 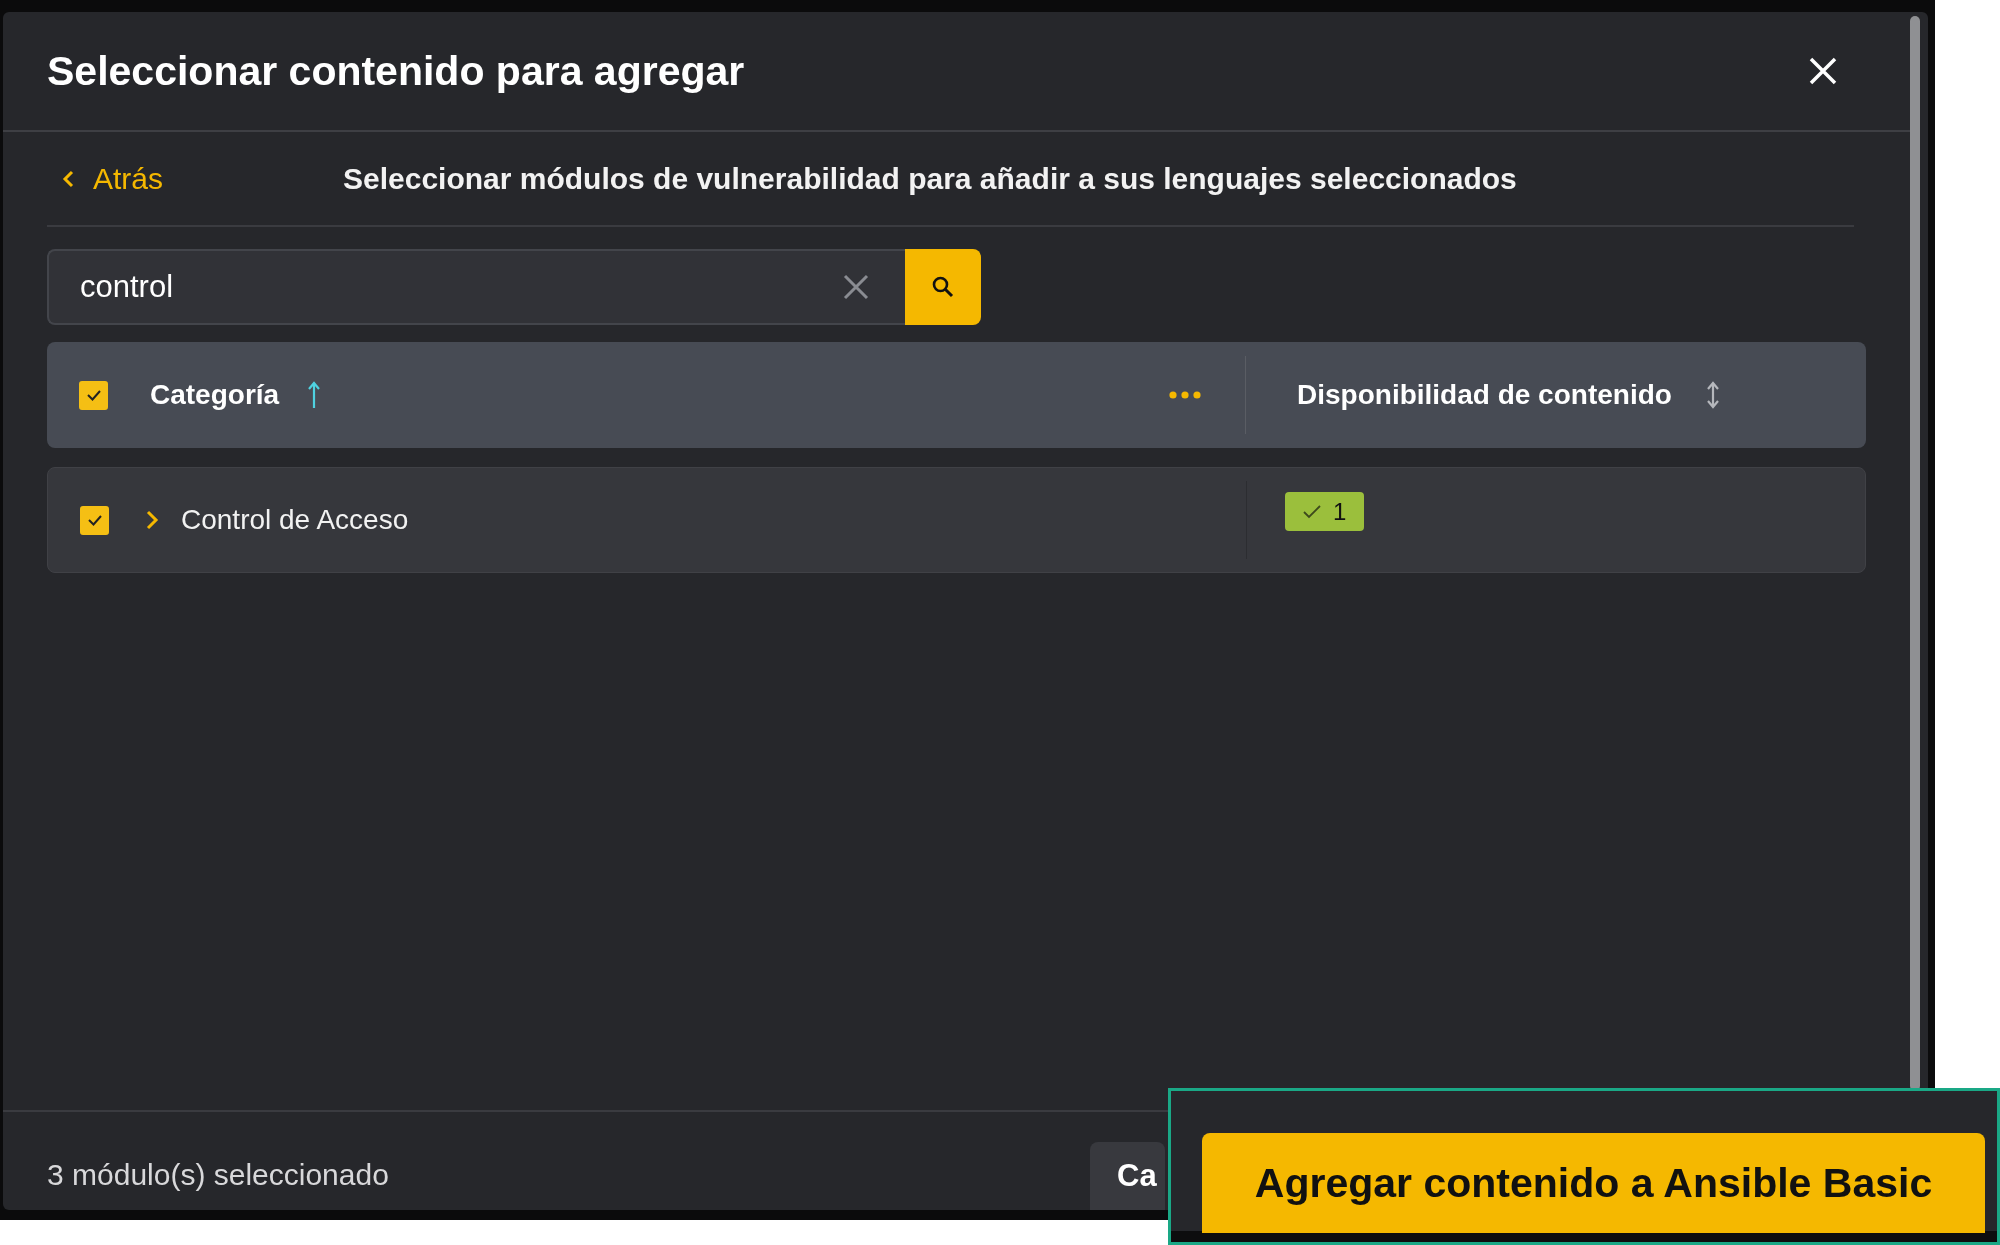 What do you see at coordinates (94, 520) in the screenshot?
I see `row-checkbox` at bounding box center [94, 520].